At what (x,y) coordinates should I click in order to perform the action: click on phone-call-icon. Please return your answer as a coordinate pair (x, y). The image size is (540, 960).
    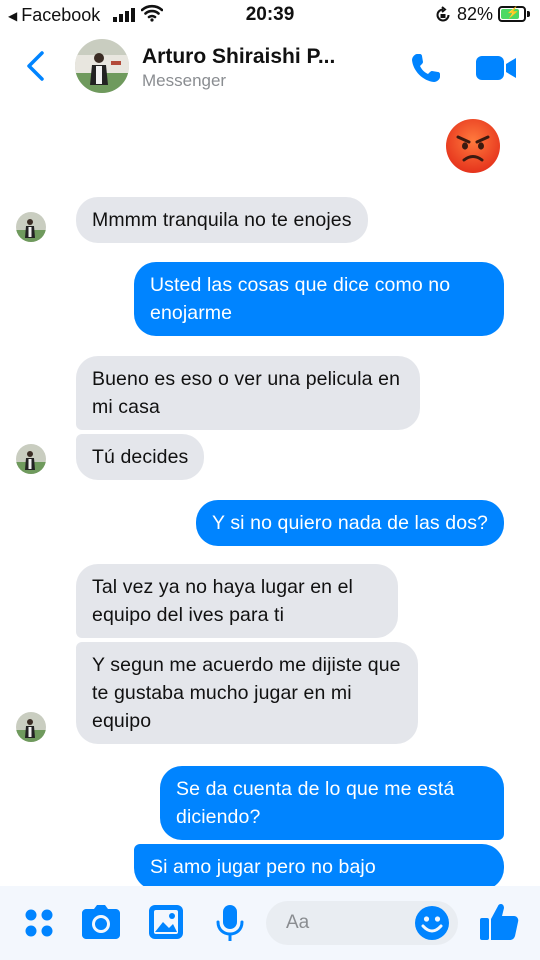
    Looking at the image, I should click on (426, 68).